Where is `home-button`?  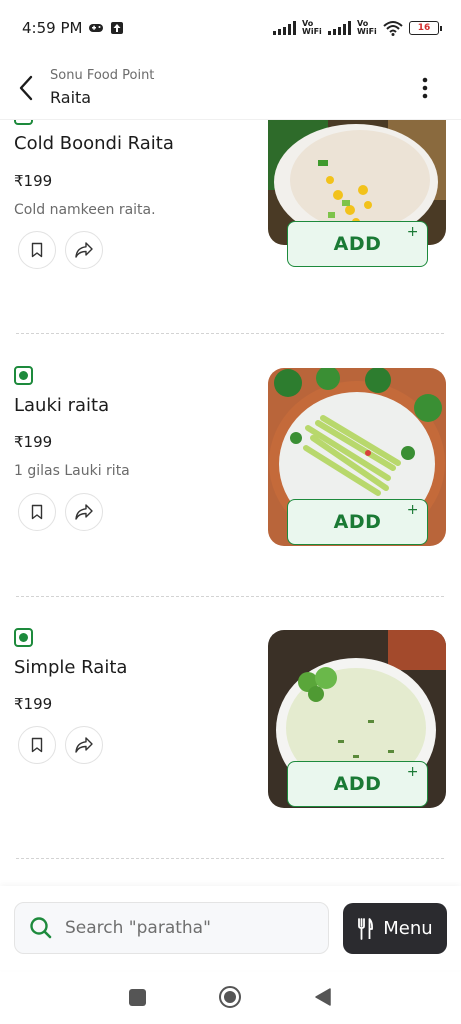 home-button is located at coordinates (229, 997).